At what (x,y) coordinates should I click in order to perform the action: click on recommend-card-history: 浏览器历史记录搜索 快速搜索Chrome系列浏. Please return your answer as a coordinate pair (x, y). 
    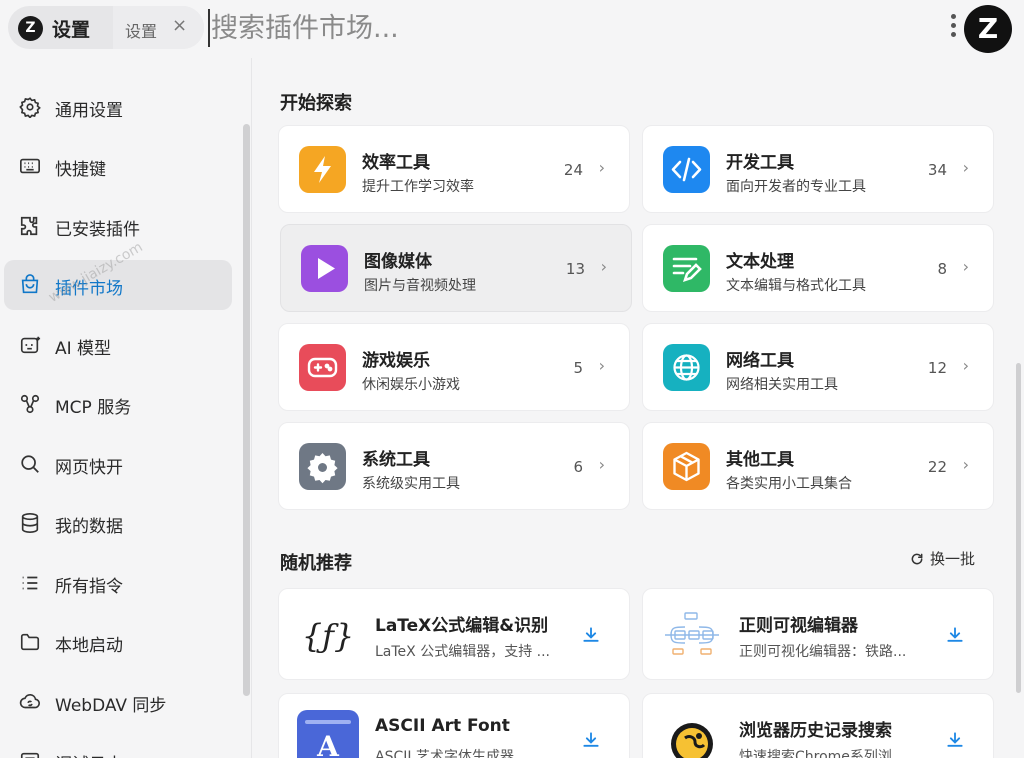
    Looking at the image, I should click on (818, 725).